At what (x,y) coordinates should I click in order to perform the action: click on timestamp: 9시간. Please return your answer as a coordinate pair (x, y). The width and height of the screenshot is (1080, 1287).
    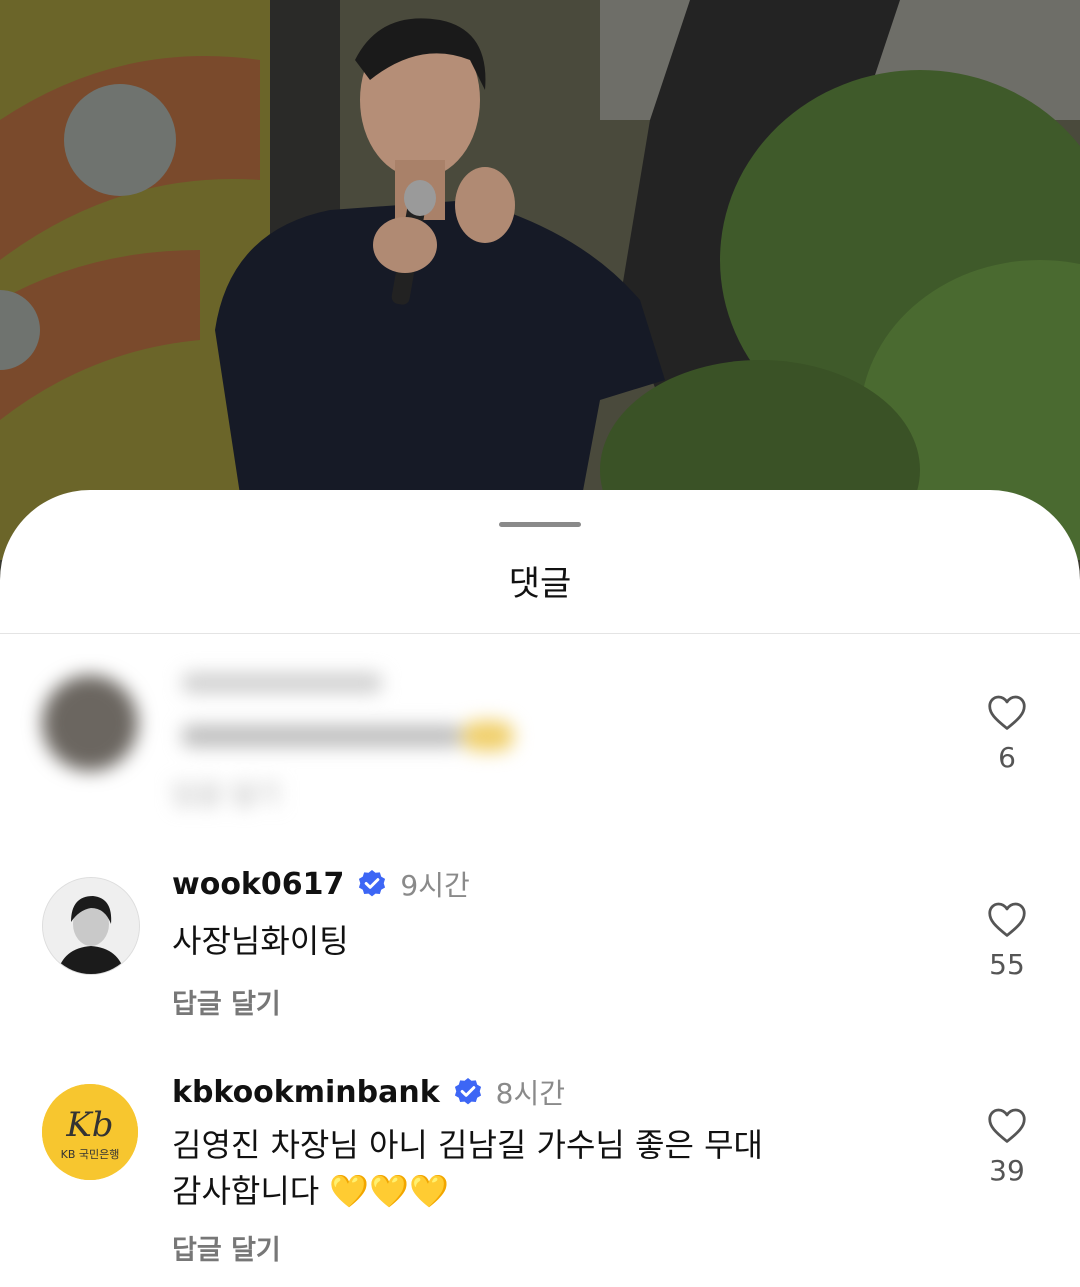
    Looking at the image, I should click on (435, 885).